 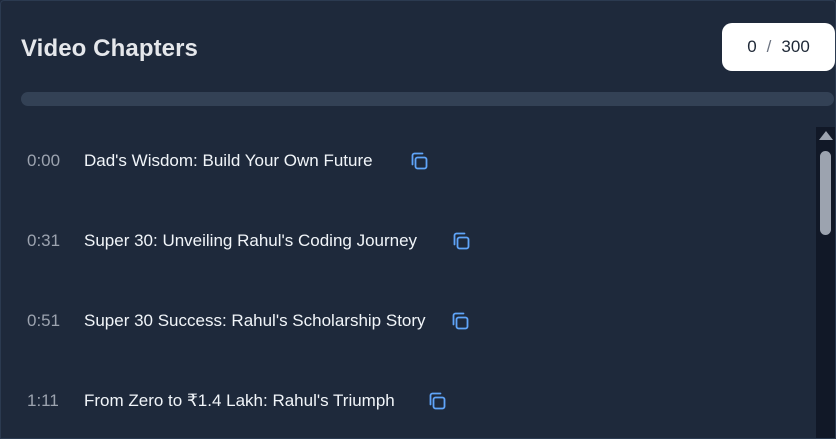 What do you see at coordinates (228, 161) in the screenshot?
I see `chapter-title: Dad's Wisdom: Build Your Own Future` at bounding box center [228, 161].